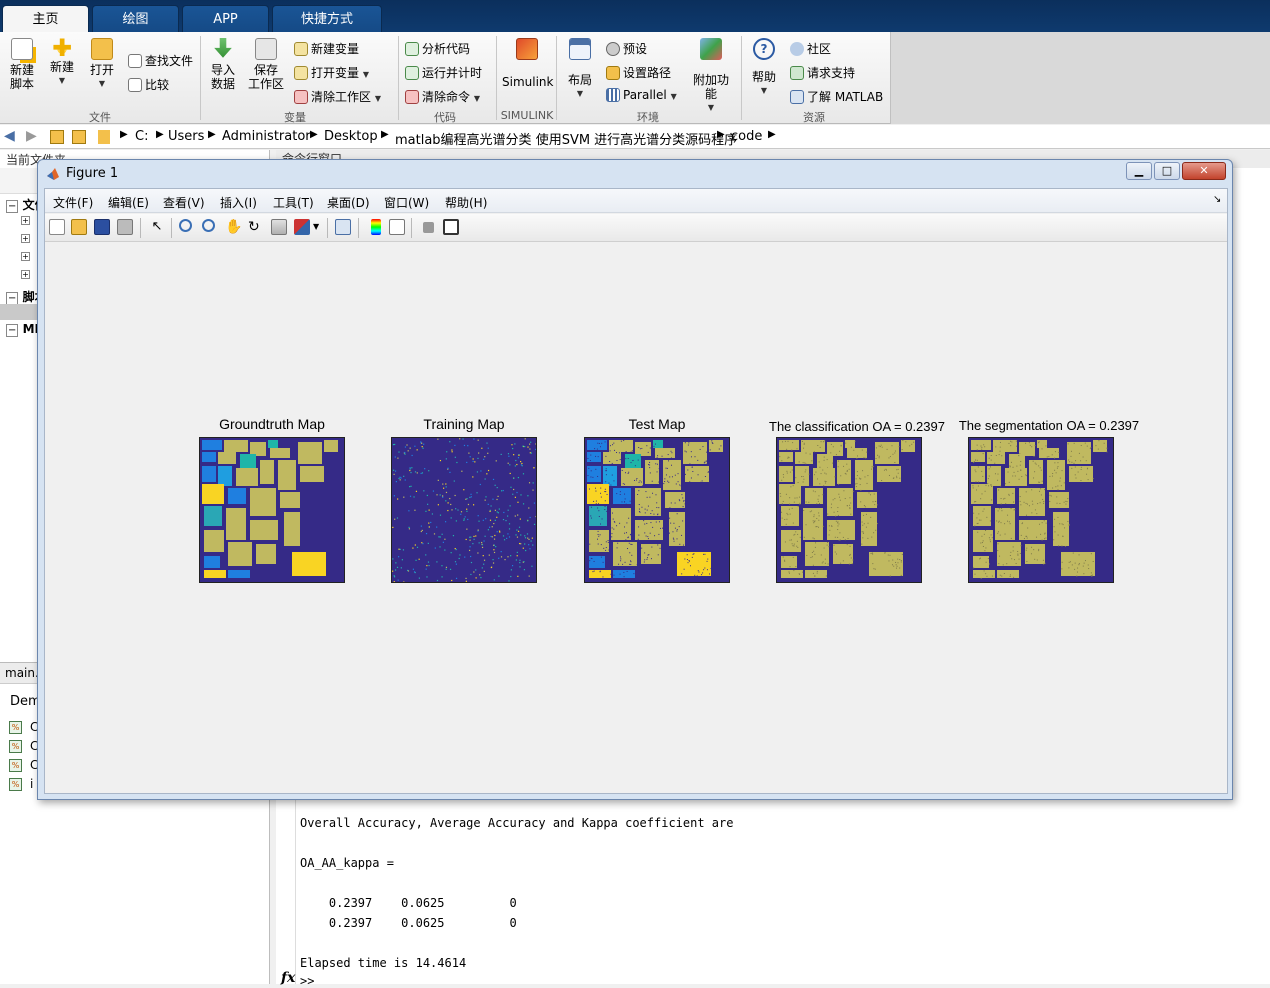 The width and height of the screenshot is (1270, 988). Describe the element at coordinates (636, 228) in the screenshot. I see `figure-toolbar: ↖ ✋ ↻ ▼` at that location.